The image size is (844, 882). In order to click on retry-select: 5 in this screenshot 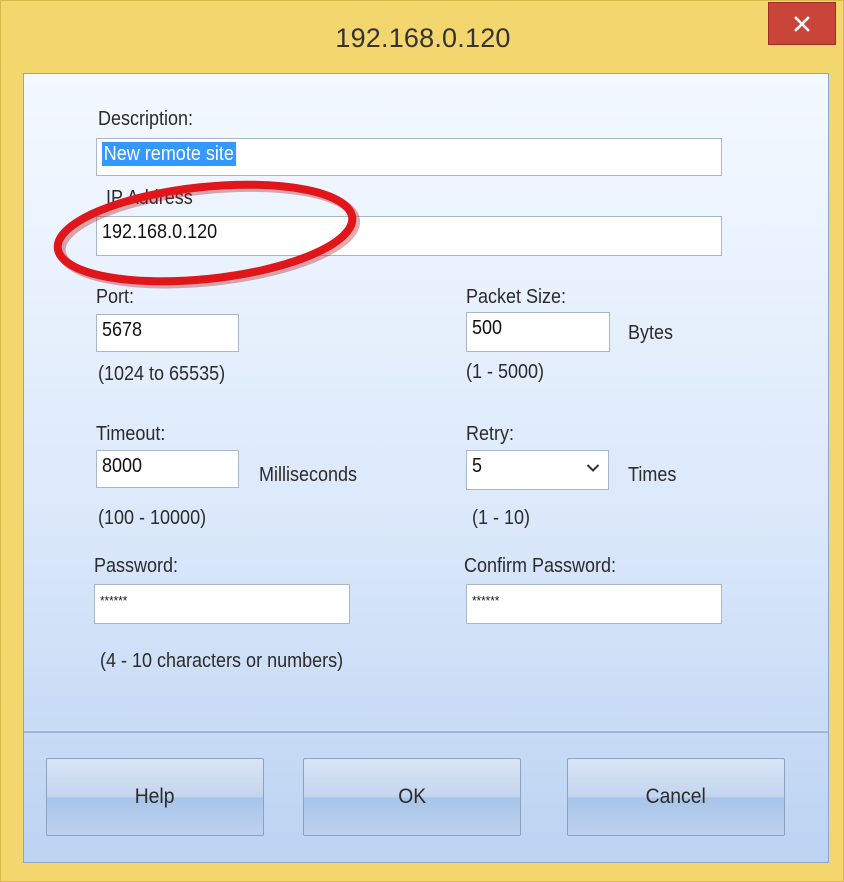, I will do `click(537, 470)`.